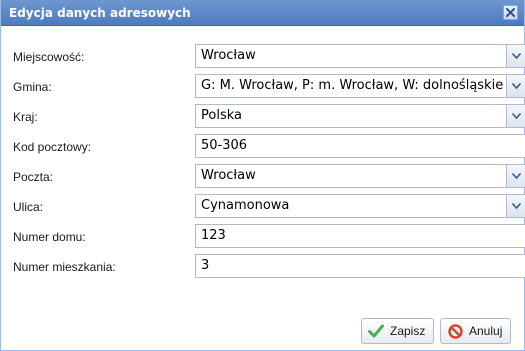  I want to click on numer-mieszkania-input: 3, so click(360, 266).